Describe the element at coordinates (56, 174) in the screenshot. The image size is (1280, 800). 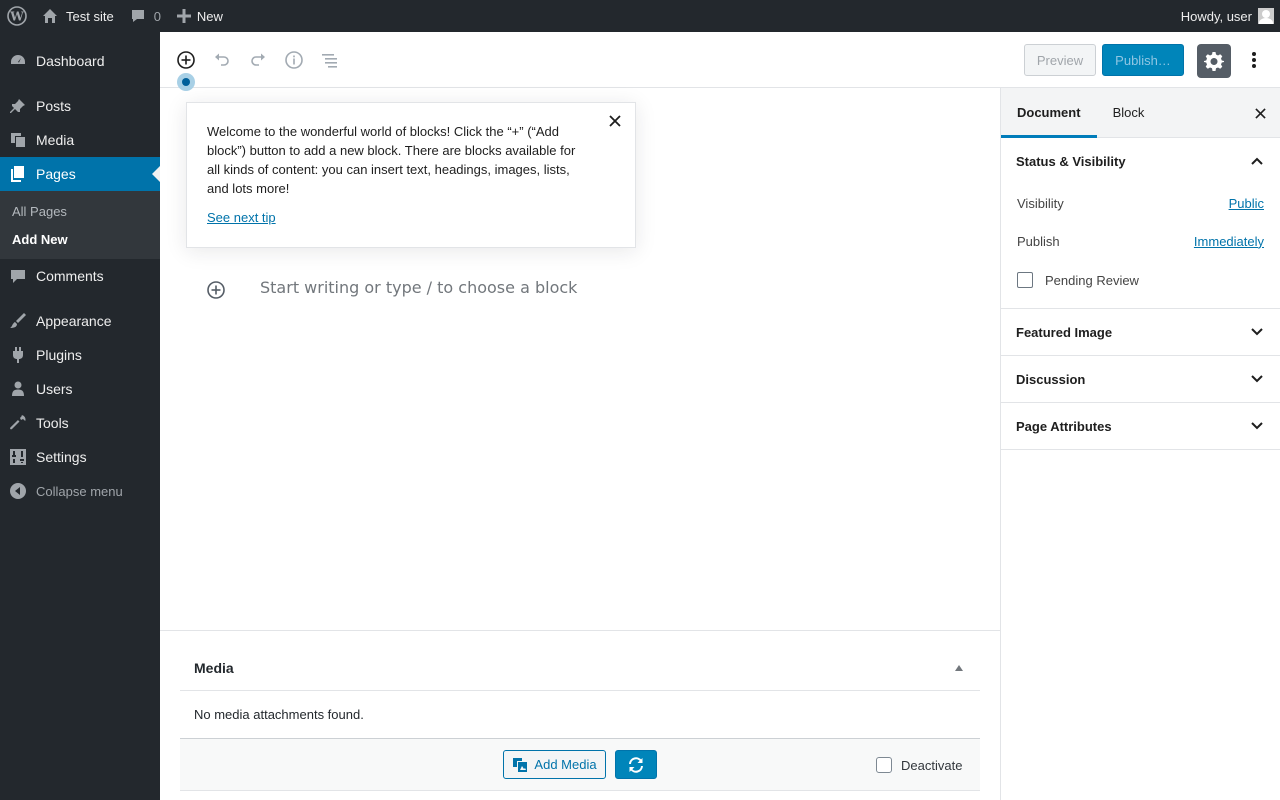
I see `sidebar-item-label: Pages` at that location.